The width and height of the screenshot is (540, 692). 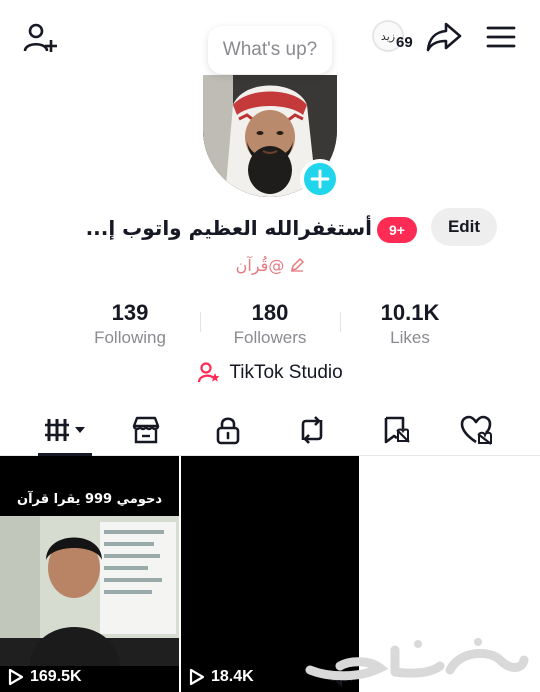 I want to click on lock-icon, so click(x=228, y=431).